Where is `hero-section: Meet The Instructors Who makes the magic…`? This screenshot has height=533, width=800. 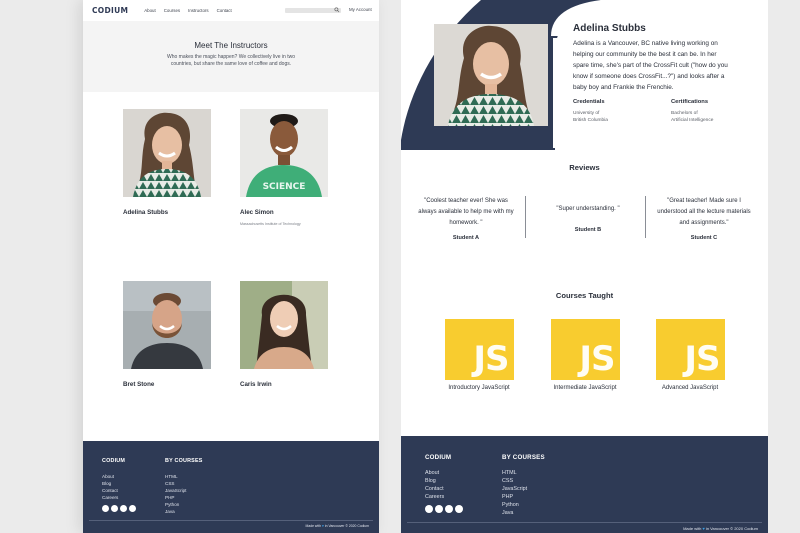 hero-section: Meet The Instructors Who makes the magic… is located at coordinates (231, 56).